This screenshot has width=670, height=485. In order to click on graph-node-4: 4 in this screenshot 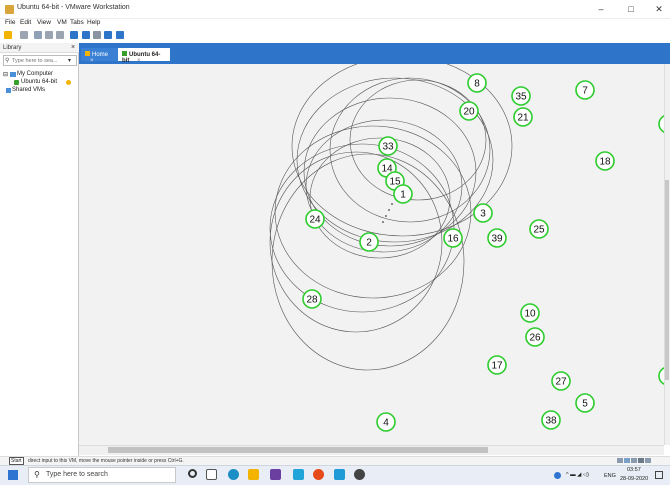, I will do `click(386, 422)`.